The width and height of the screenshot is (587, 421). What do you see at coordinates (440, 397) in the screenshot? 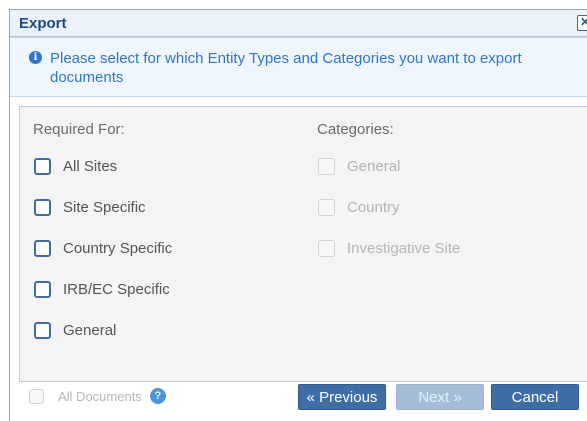
I see `next-button: Next »` at bounding box center [440, 397].